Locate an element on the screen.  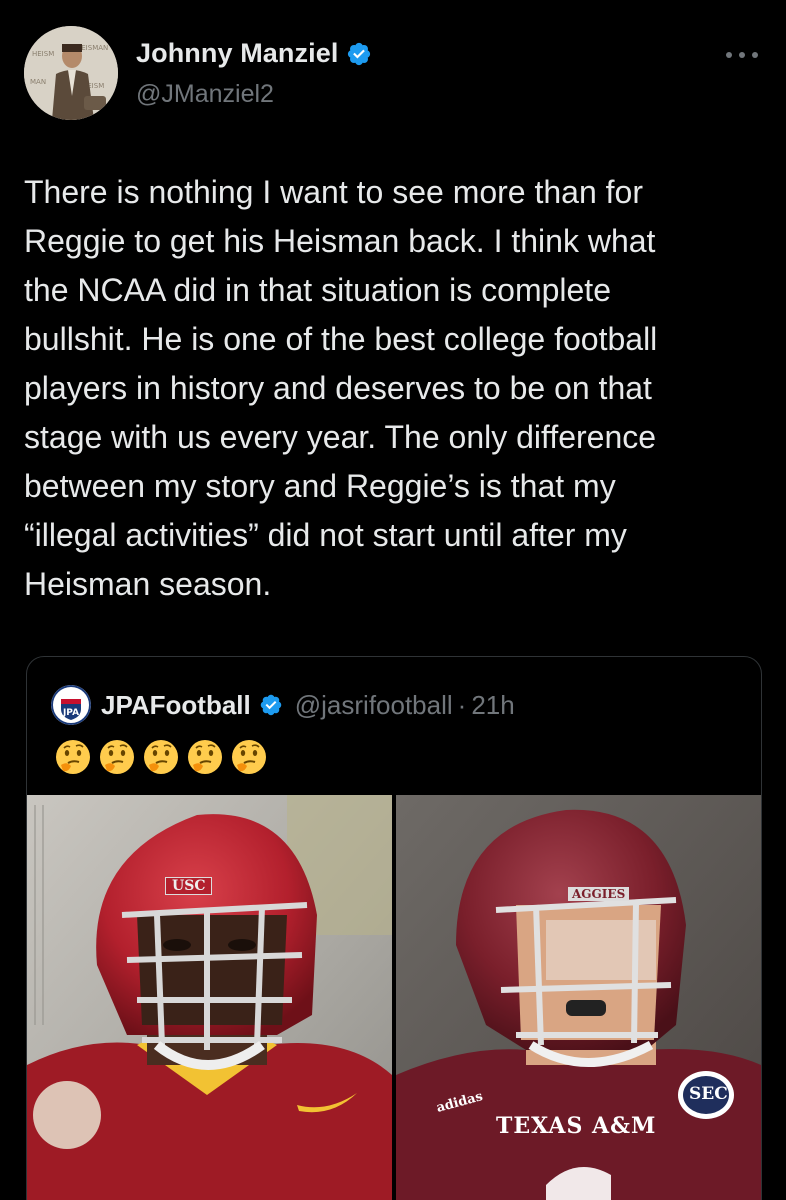
quoted-timestamp: 21h is located at coordinates (492, 705).